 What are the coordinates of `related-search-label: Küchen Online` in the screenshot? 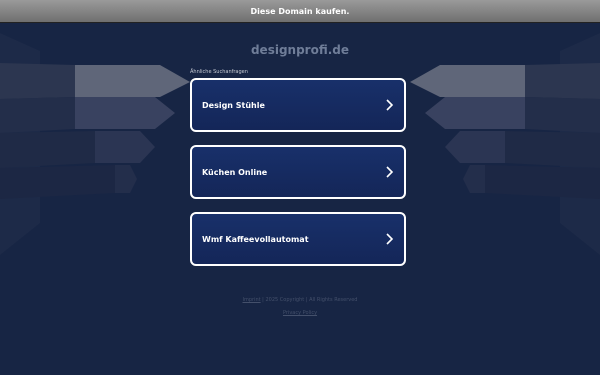 It's located at (235, 172).